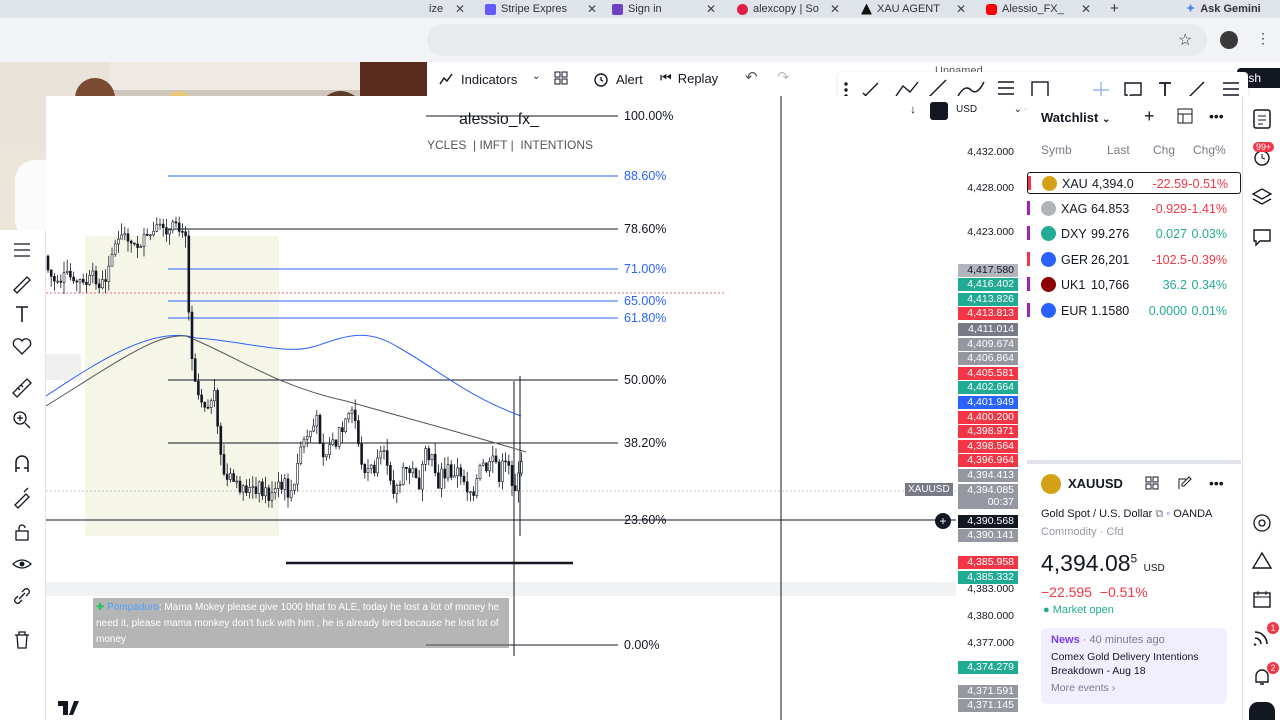  What do you see at coordinates (1056, 150) in the screenshot?
I see `column-header-symbol: Symb` at bounding box center [1056, 150].